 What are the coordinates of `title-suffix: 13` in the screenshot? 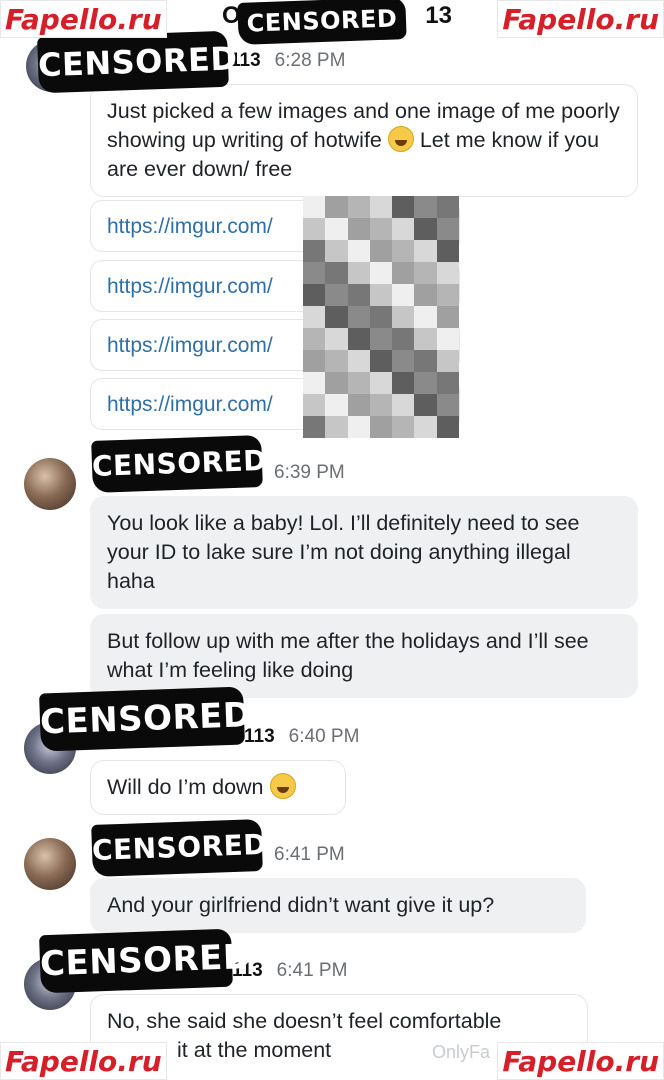 It's located at (438, 15).